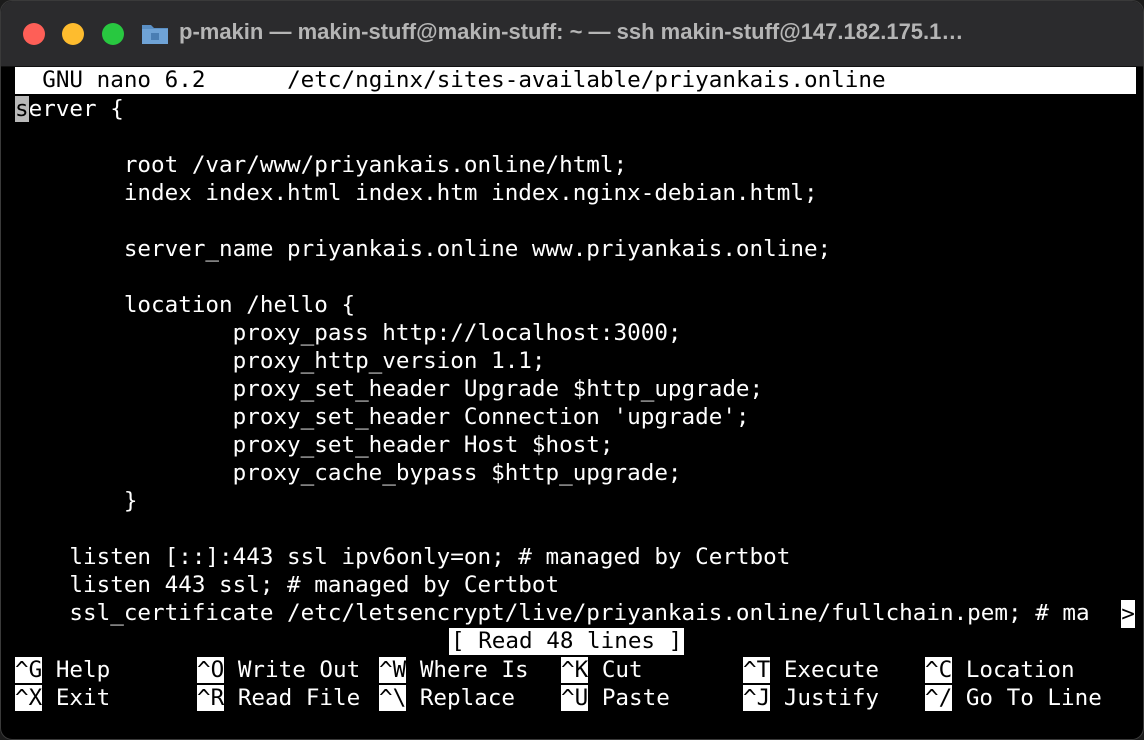  Describe the element at coordinates (76, 501) in the screenshot. I see `buffer-line: }` at that location.